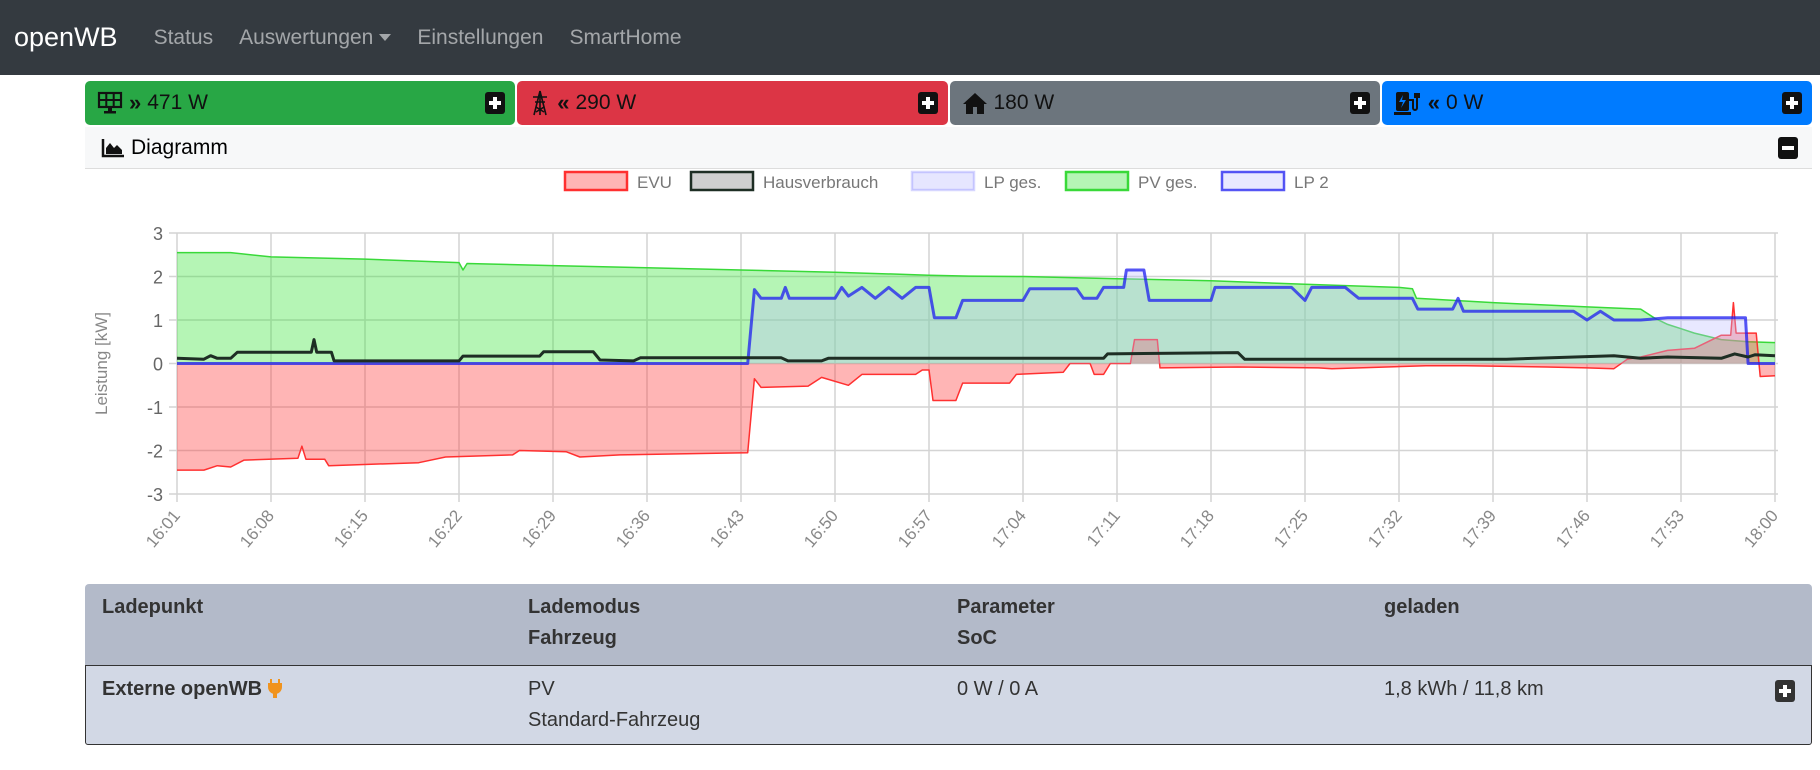  Describe the element at coordinates (1097, 181) in the screenshot. I see `legend-swatch-pv-ges` at that location.